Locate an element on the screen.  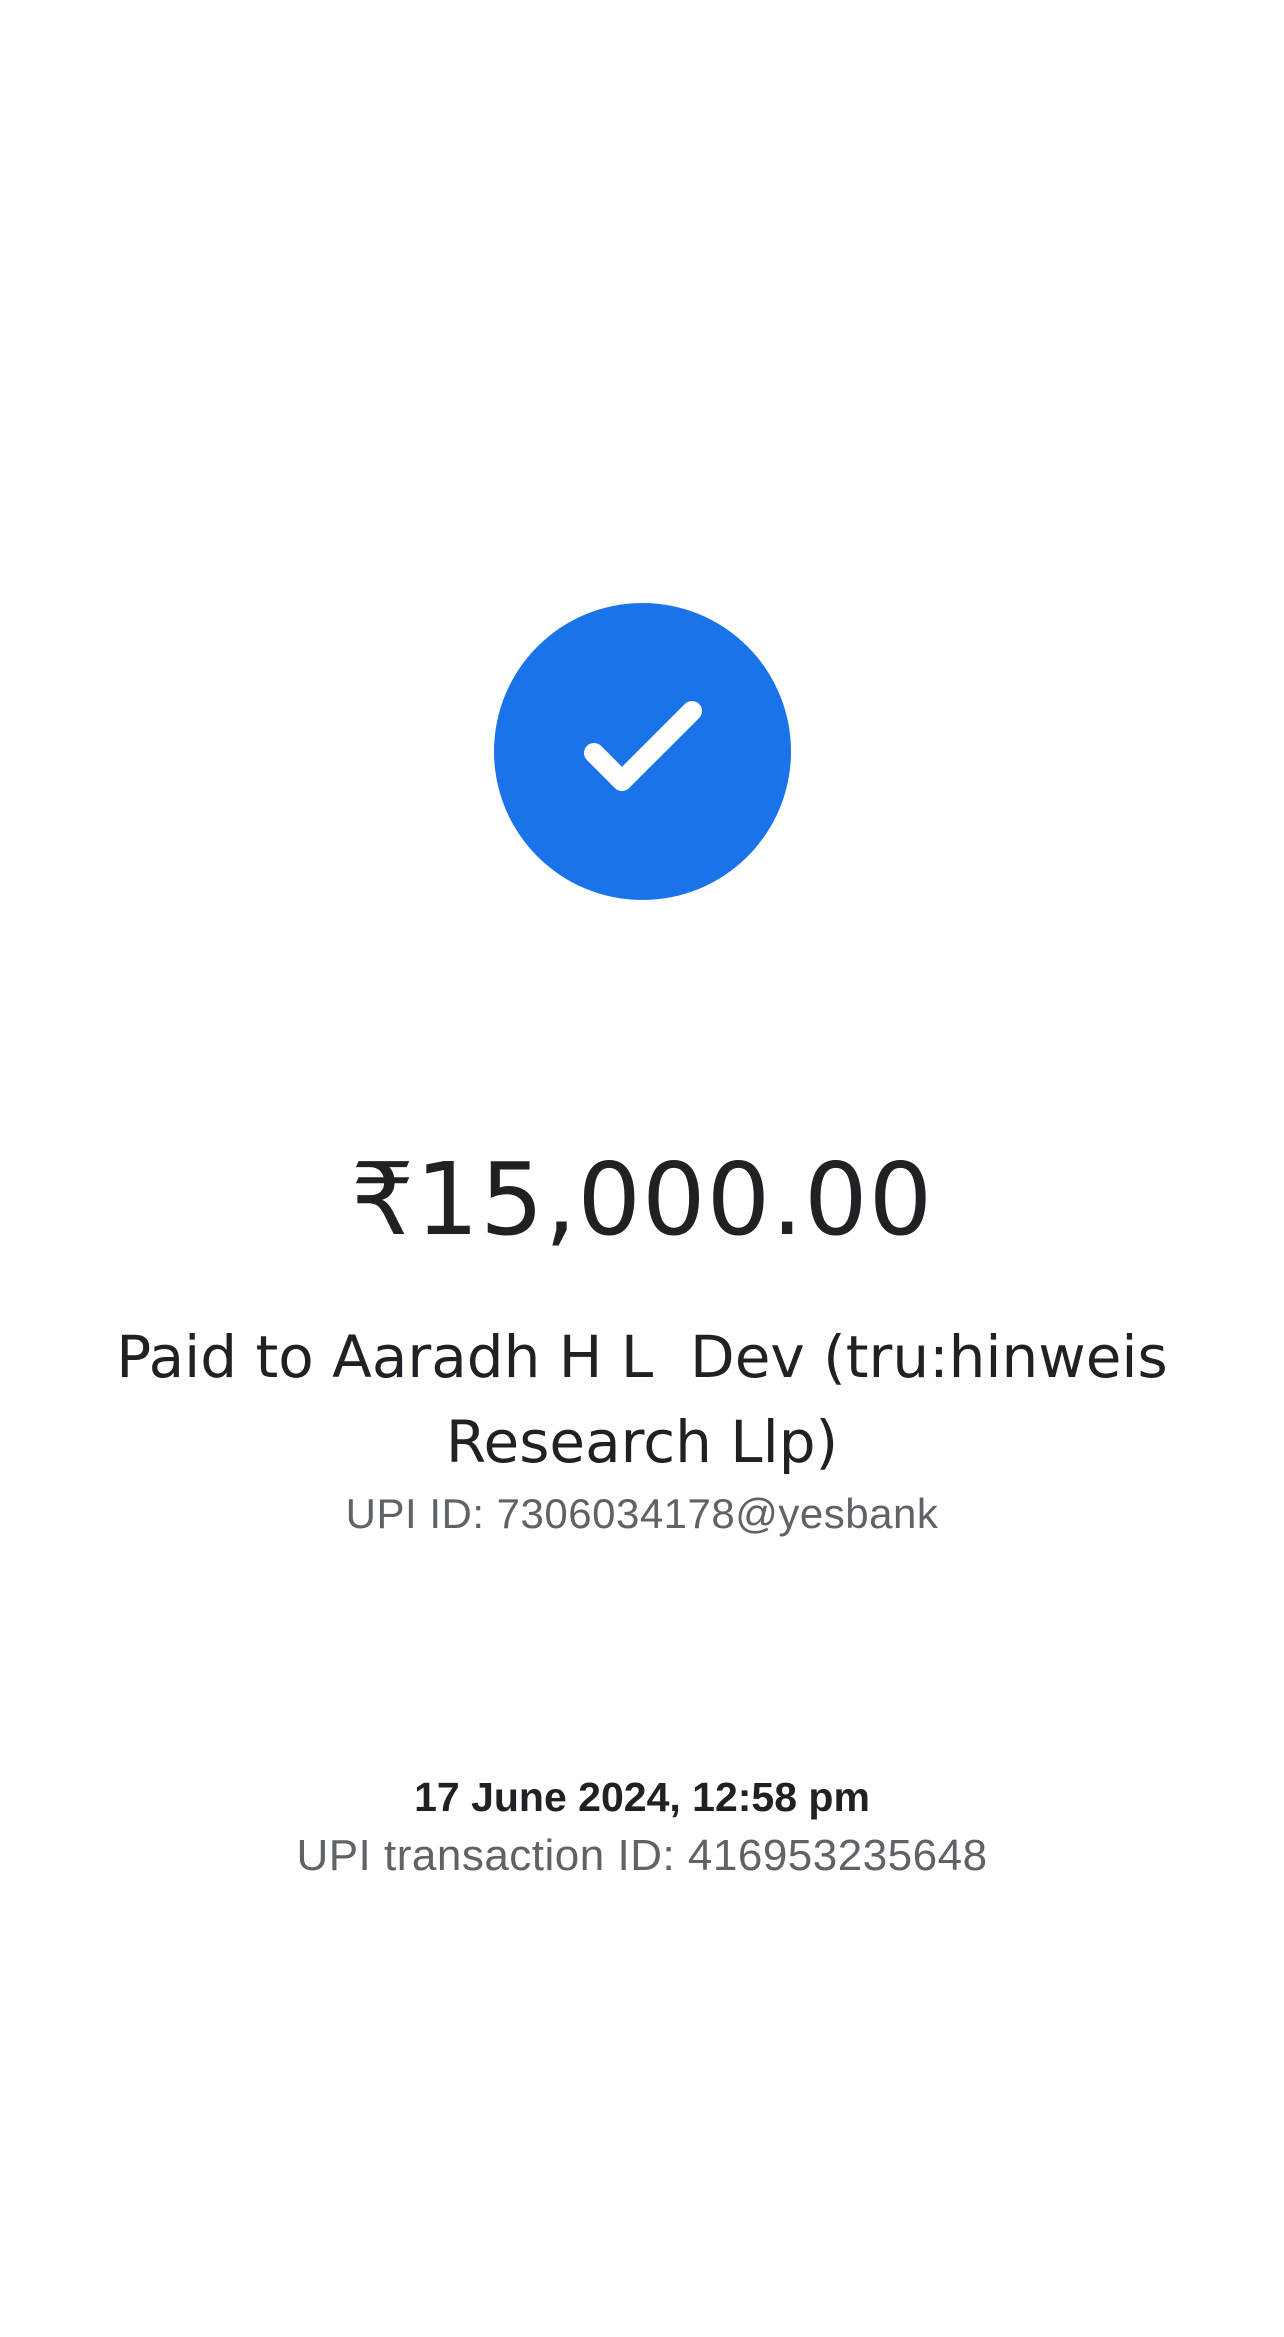
payee-upi-id: UPI ID: 7306034178@yesbank is located at coordinates (642, 1513).